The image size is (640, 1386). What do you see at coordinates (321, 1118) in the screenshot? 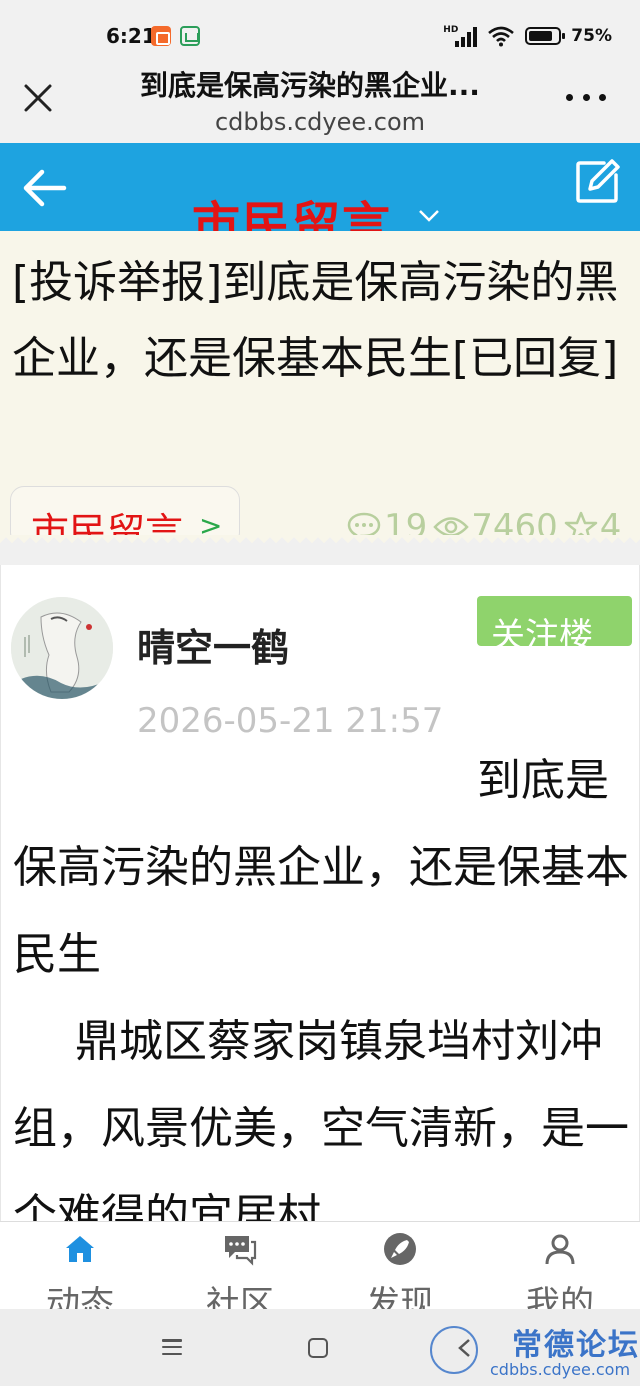
I see `post-paragraph: 鼎城区蔡家岗镇泉垱村刘冲组，风景优美，空气清新，是一个难得的宜居村` at bounding box center [321, 1118].